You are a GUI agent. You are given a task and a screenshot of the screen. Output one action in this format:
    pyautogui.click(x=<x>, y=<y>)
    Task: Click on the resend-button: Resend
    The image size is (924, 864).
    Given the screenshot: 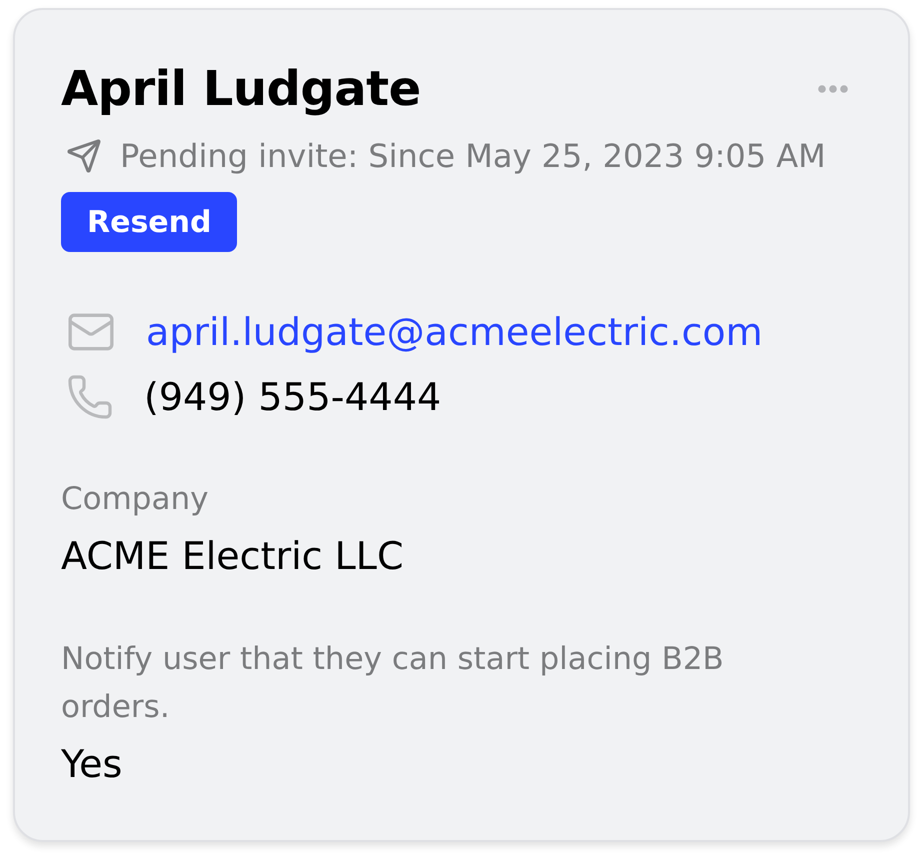 What is the action you would take?
    pyautogui.click(x=149, y=222)
    